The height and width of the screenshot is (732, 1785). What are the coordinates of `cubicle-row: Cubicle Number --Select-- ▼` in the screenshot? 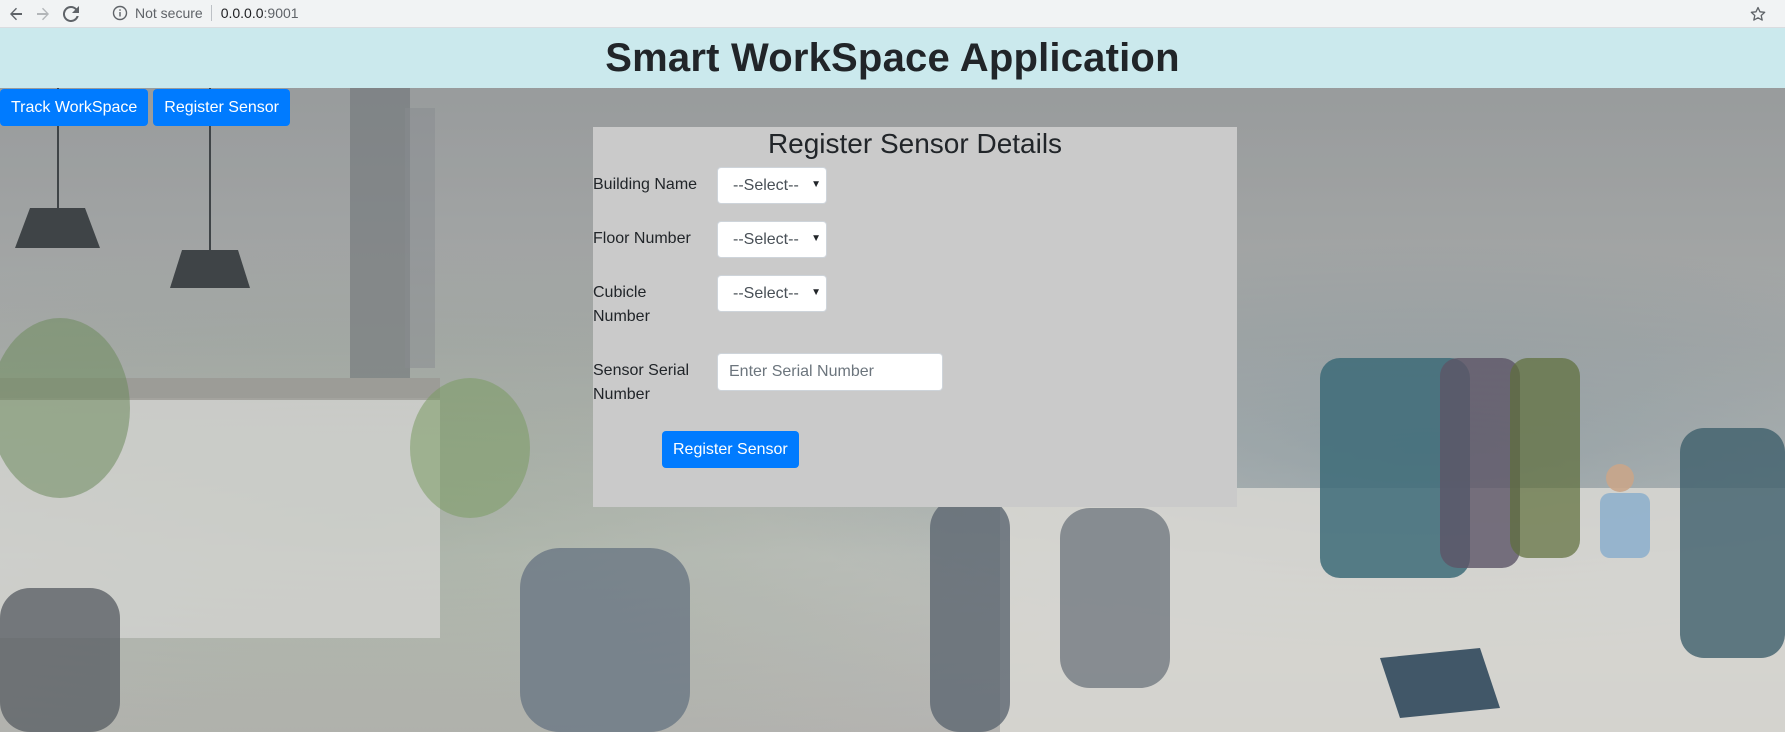 It's located at (710, 302).